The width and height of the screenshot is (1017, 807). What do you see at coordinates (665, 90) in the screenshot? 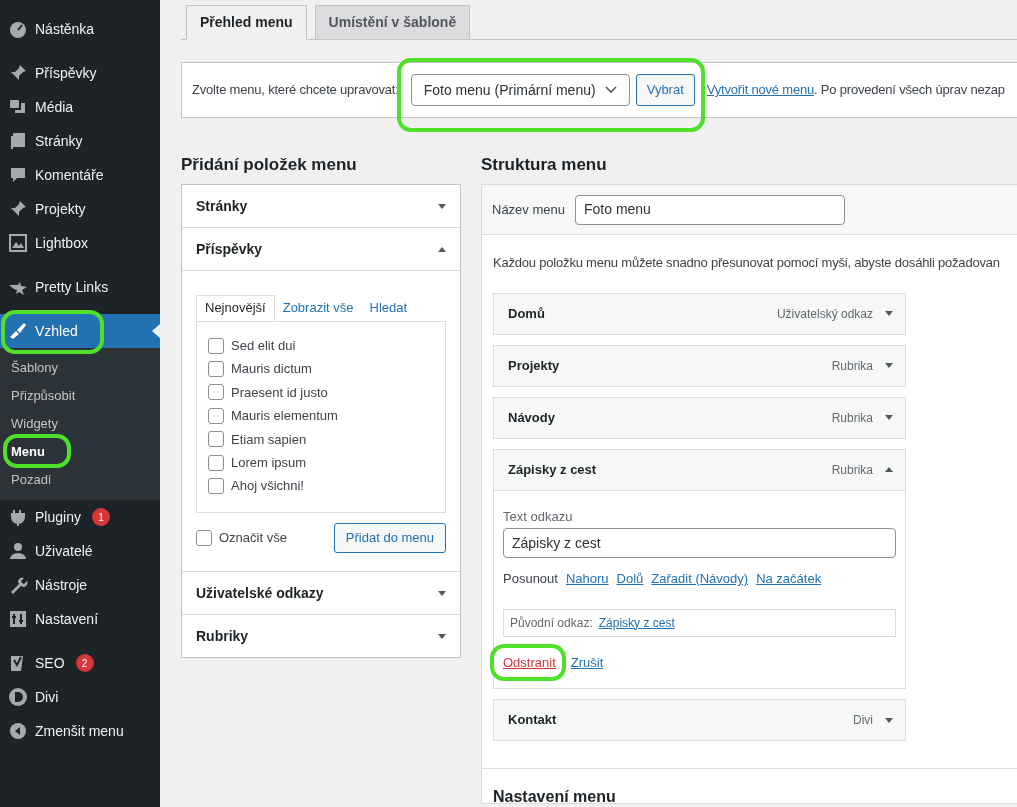
I see `select-button: Vybrat` at bounding box center [665, 90].